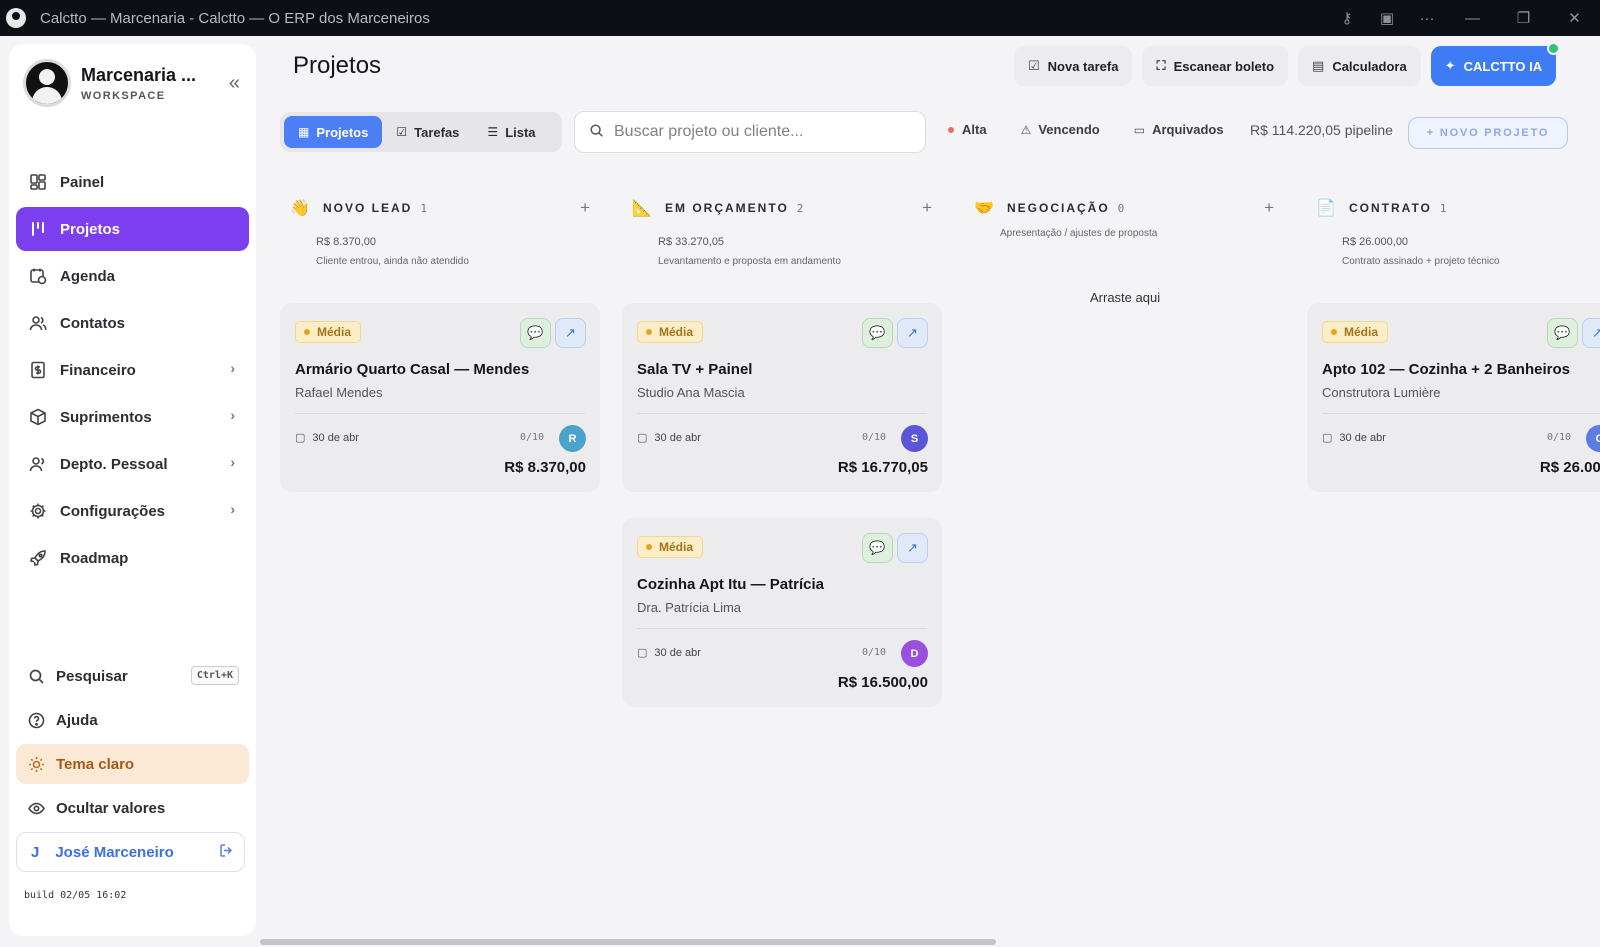 Image resolution: width=1600 pixels, height=947 pixels. I want to click on card-client: Construtora Lumière, so click(1381, 392).